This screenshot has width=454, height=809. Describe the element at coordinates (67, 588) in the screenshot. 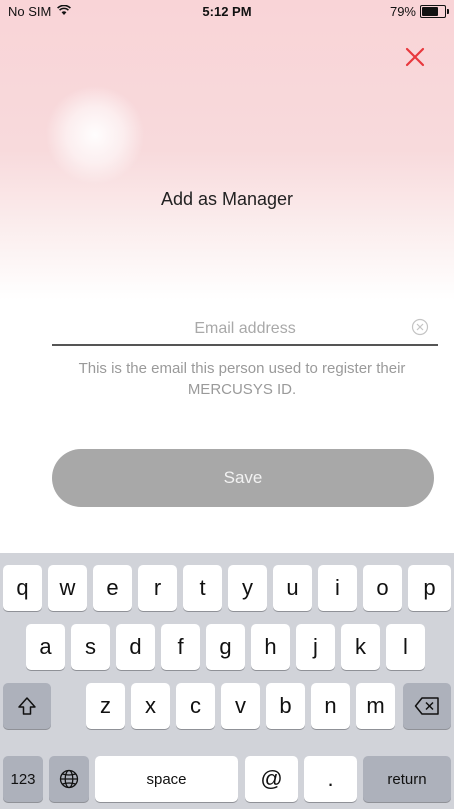

I see `key-w: w` at that location.